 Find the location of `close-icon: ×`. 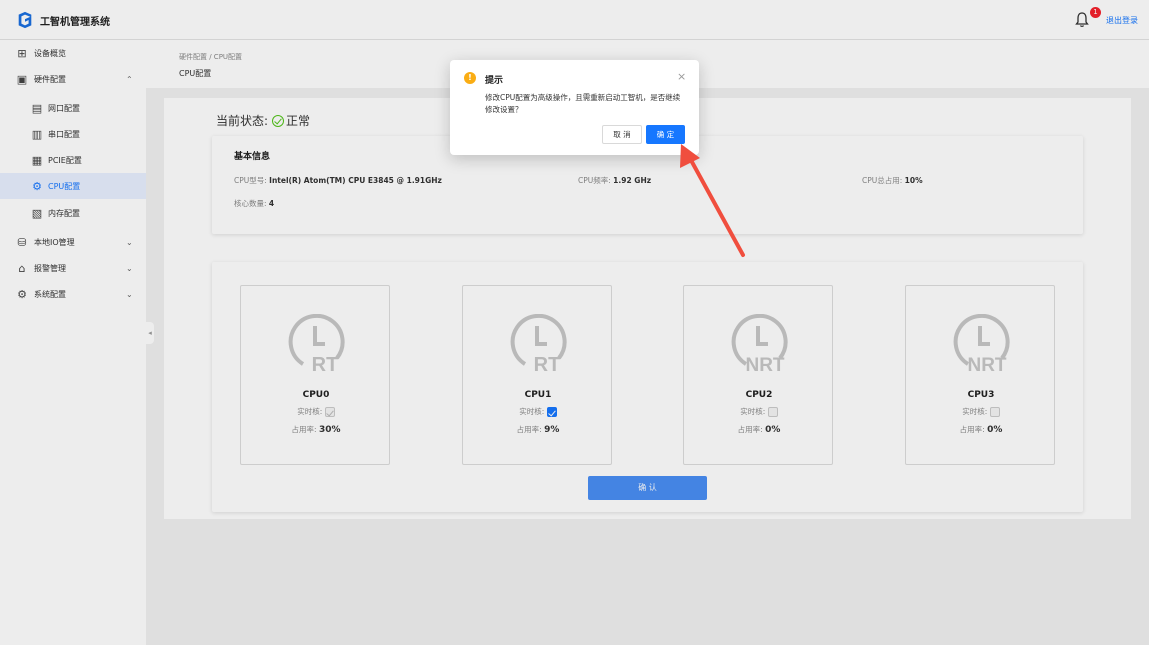

close-icon: × is located at coordinates (681, 76).